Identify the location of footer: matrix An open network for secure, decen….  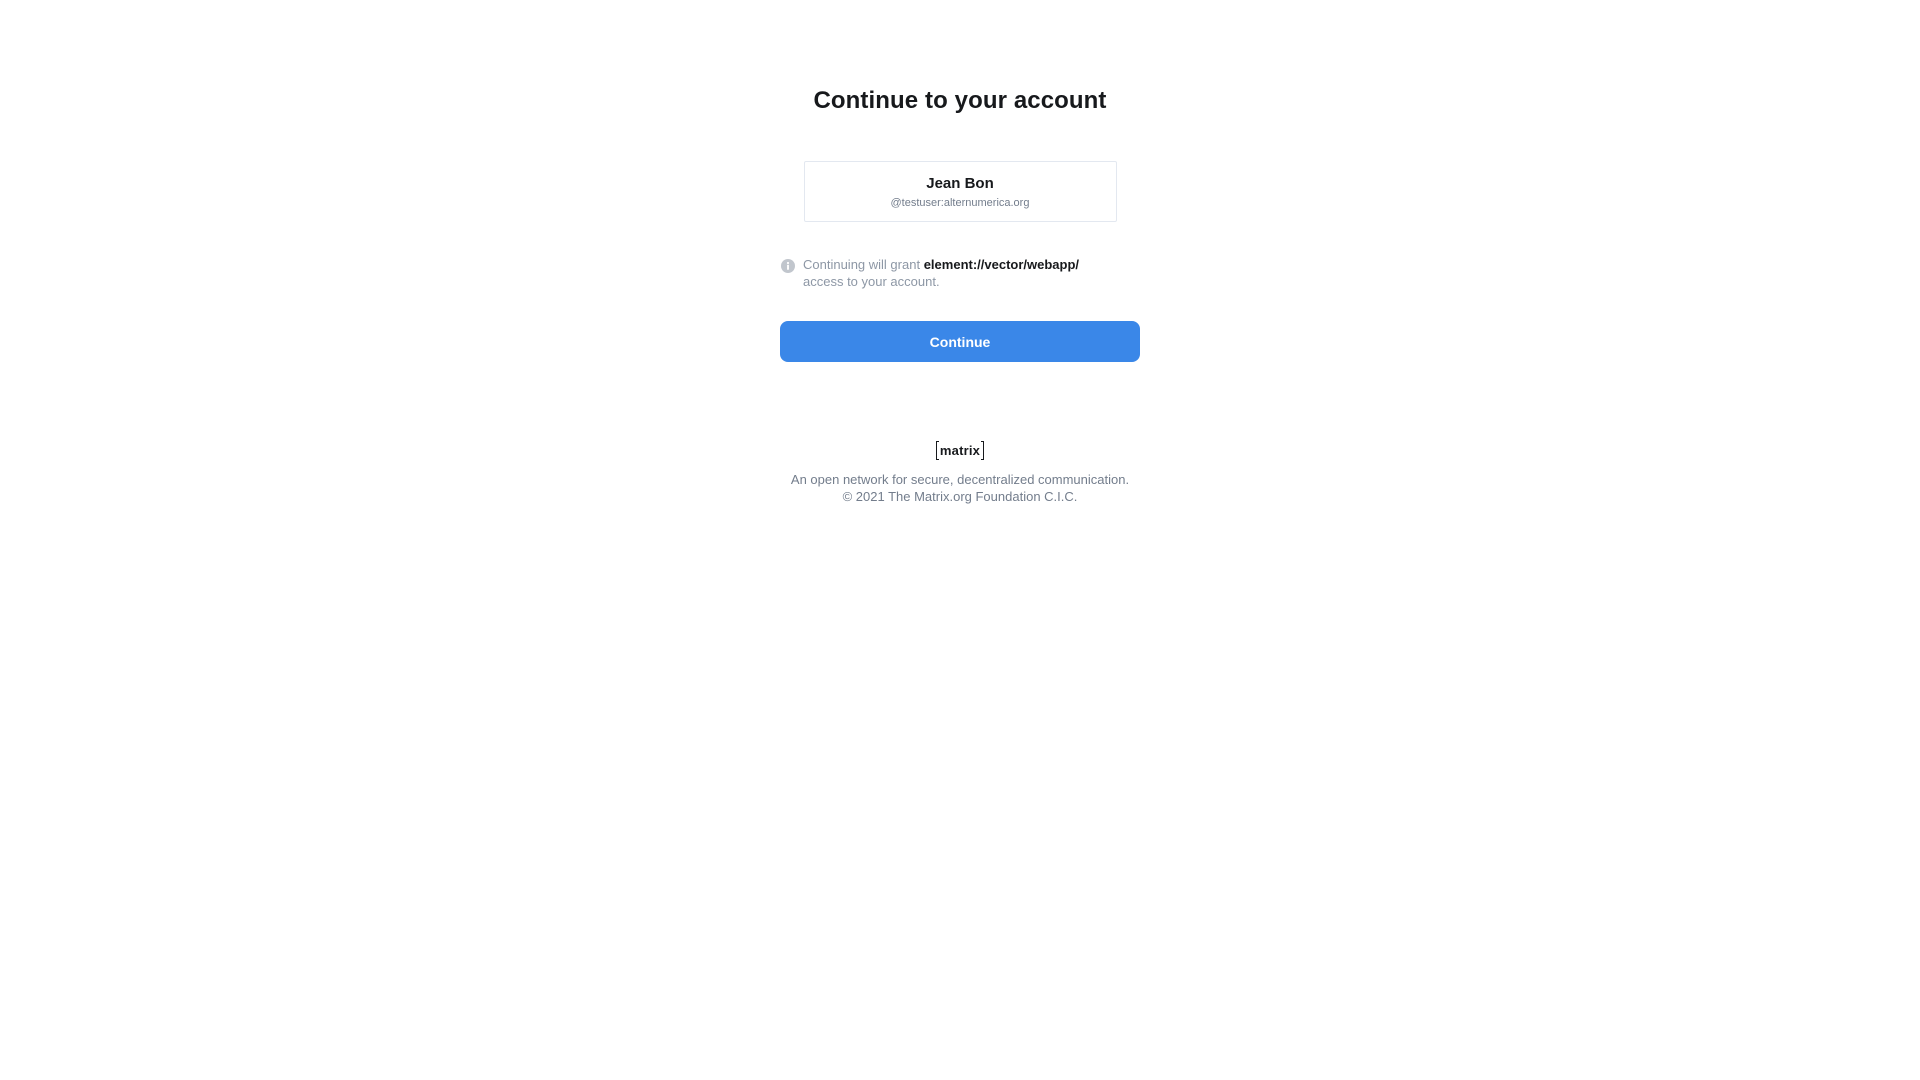
(960, 472).